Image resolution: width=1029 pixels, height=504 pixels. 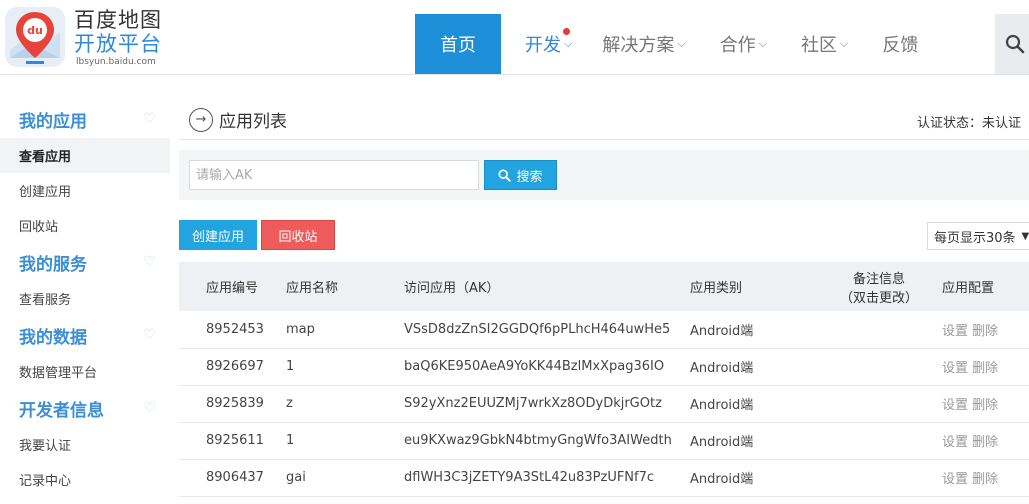 What do you see at coordinates (61, 410) in the screenshot?
I see `sidebar-group-title: 开发者信息` at bounding box center [61, 410].